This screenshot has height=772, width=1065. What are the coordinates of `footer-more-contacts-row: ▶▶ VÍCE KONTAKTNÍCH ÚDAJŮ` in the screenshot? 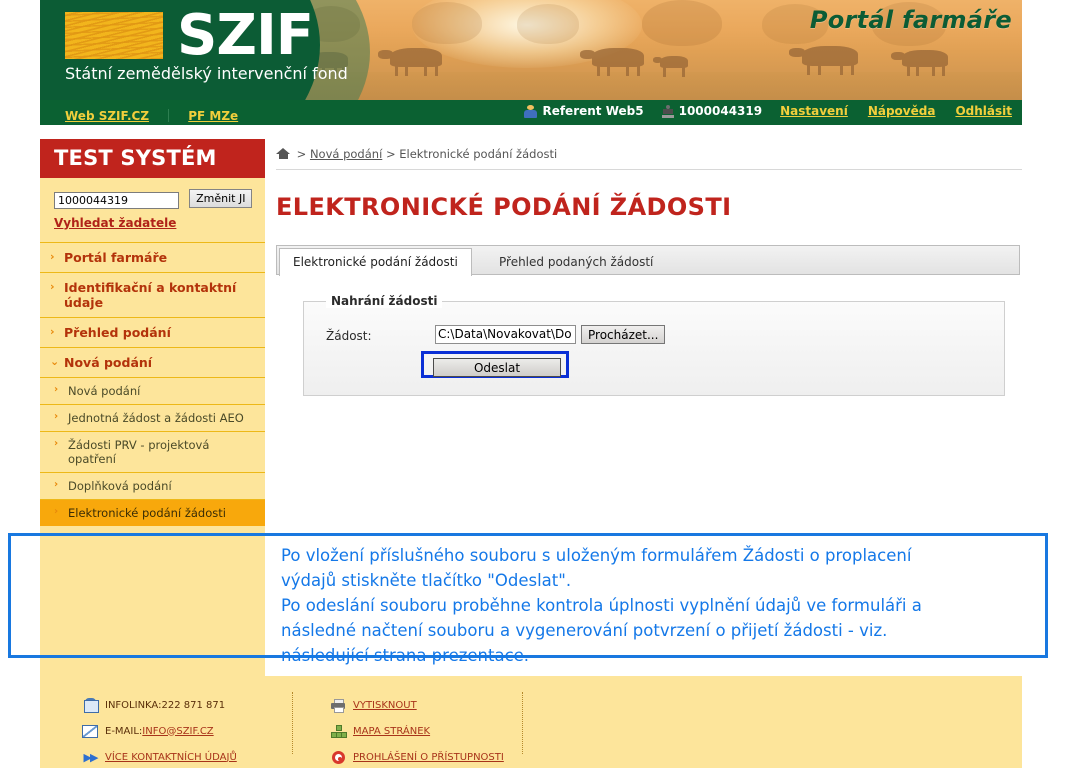 It's located at (159, 757).